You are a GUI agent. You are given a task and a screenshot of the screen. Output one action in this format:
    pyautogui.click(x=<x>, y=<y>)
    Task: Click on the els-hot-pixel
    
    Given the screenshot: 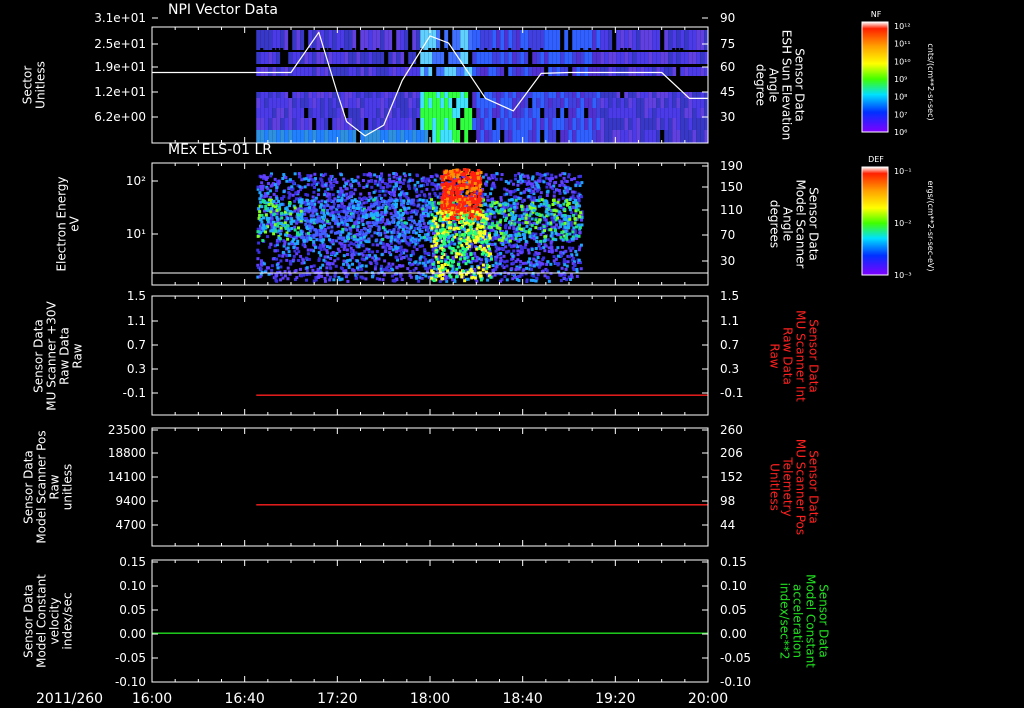 What is the action you would take?
    pyautogui.click(x=446, y=184)
    